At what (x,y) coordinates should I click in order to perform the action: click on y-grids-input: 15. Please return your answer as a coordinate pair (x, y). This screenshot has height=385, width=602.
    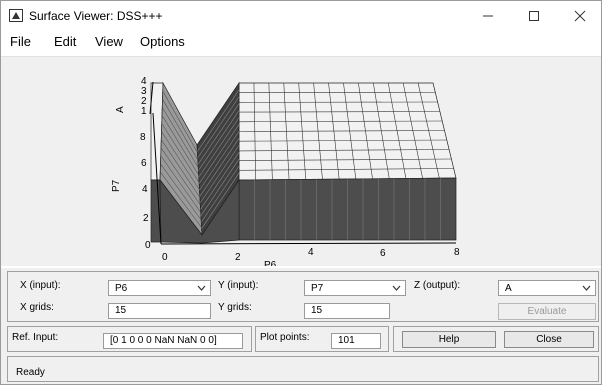
    Looking at the image, I should click on (347, 311).